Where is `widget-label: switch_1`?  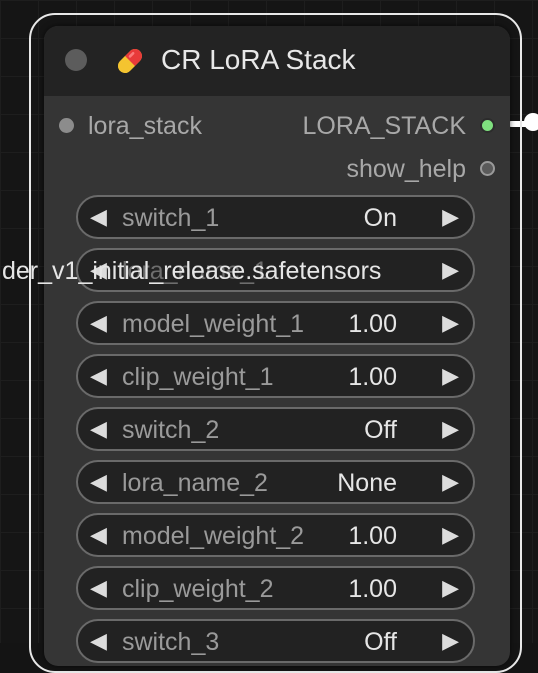
widget-label: switch_1 is located at coordinates (171, 218).